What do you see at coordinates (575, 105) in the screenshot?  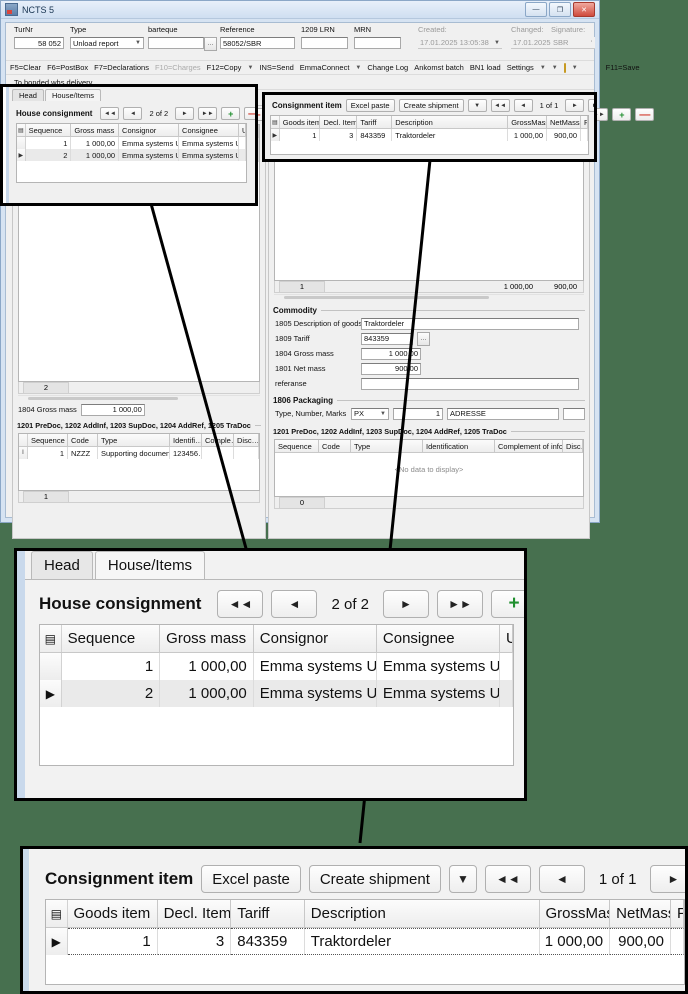 I see `callout-item-next-button: ►` at bounding box center [575, 105].